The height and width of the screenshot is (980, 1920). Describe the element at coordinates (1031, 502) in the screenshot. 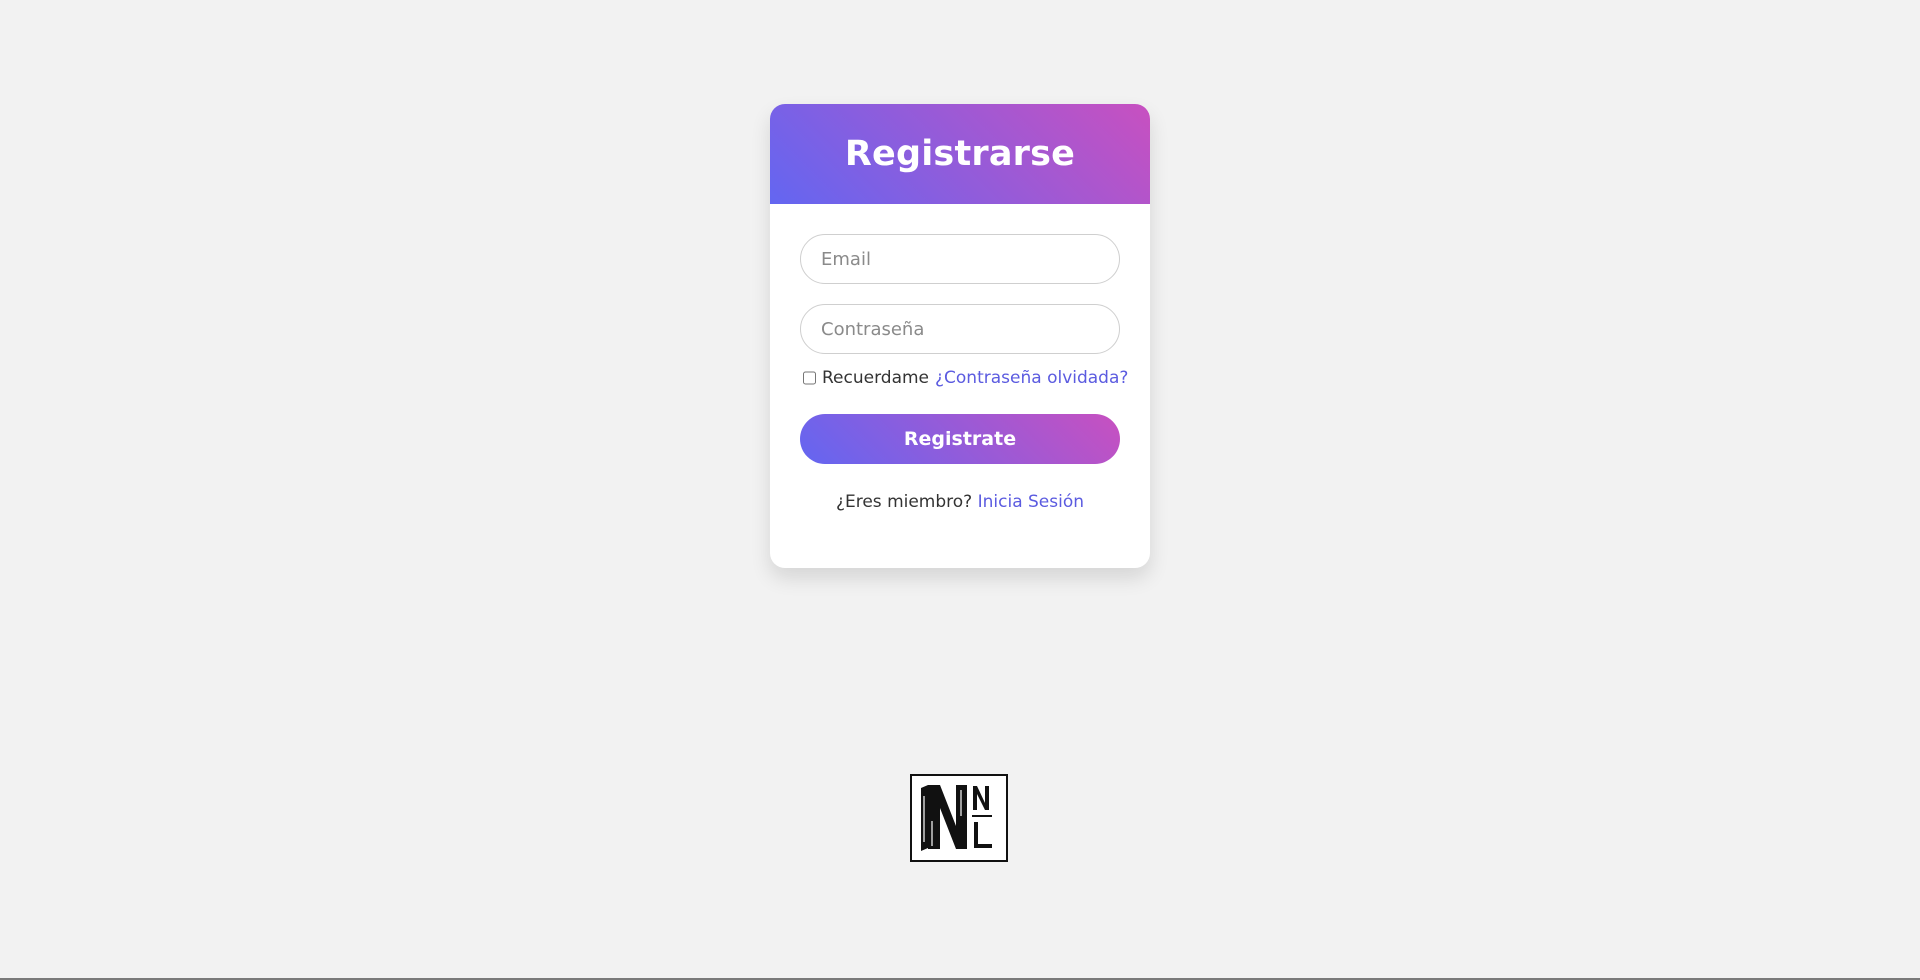

I see `login-link: Inicia Sesión` at that location.